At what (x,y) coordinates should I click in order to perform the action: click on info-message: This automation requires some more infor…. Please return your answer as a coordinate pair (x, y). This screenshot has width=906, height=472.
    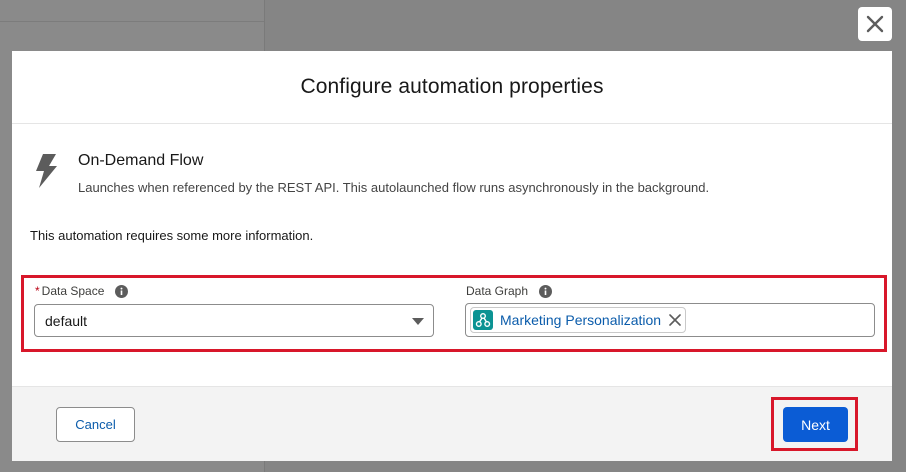
    Looking at the image, I should click on (172, 235).